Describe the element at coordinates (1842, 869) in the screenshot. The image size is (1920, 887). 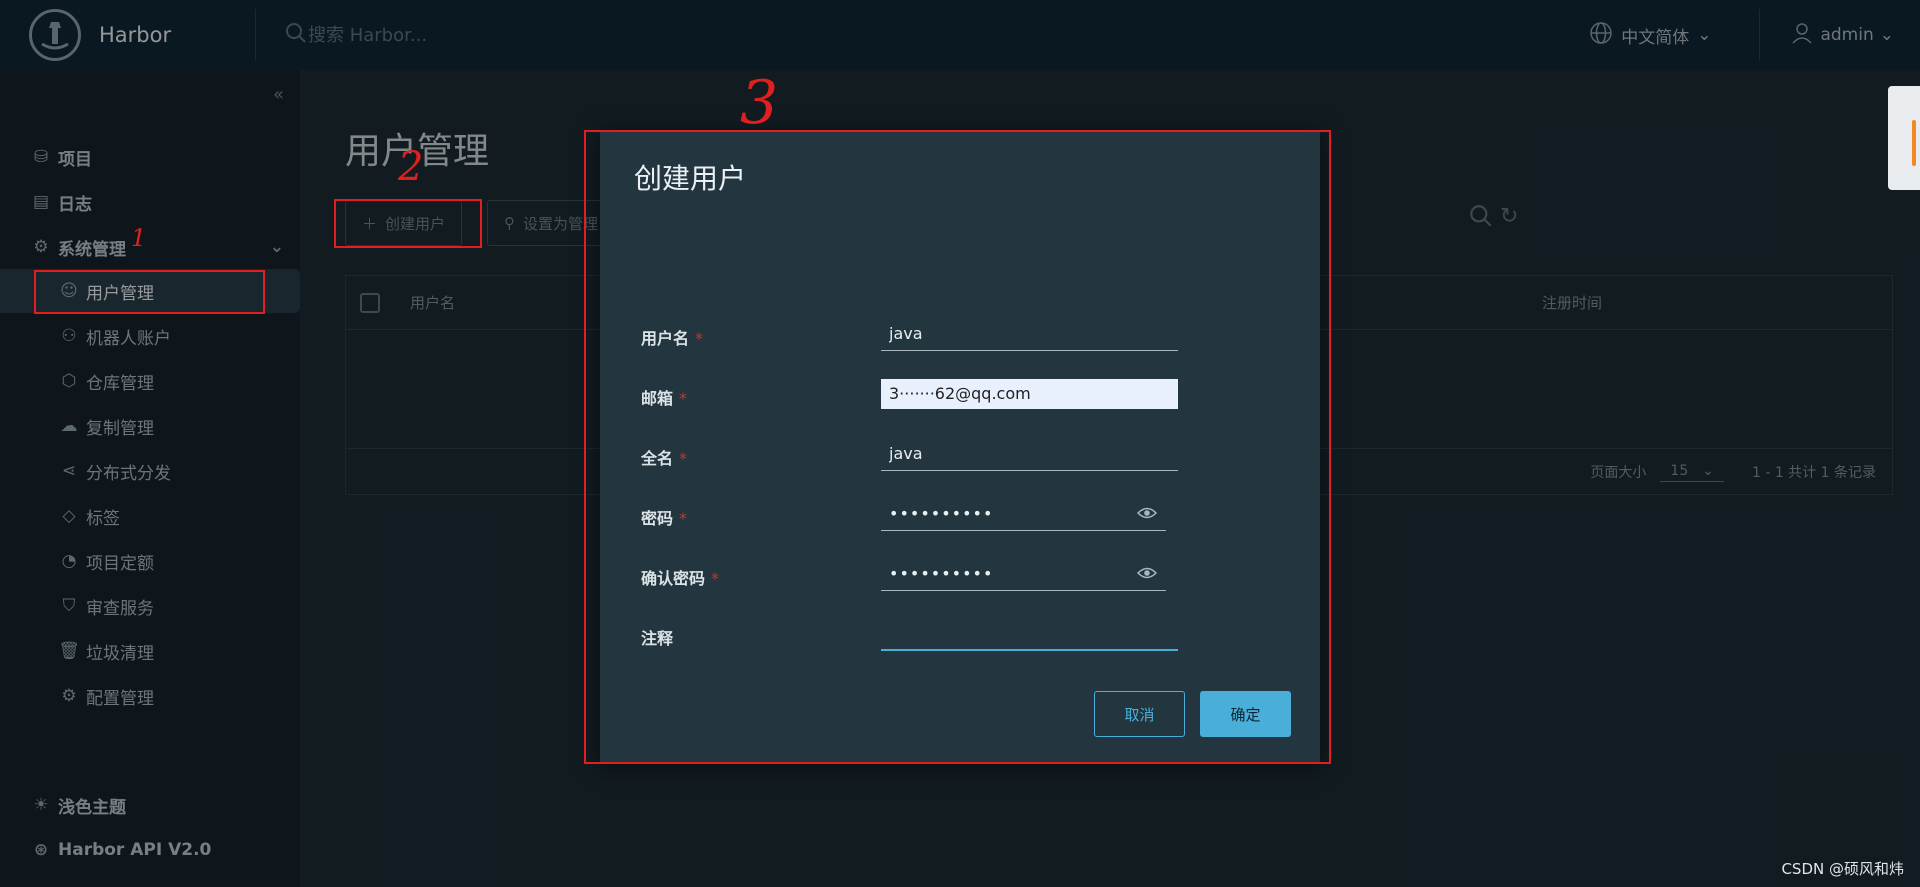
I see `watermark: CSDN @硕风和炜` at that location.